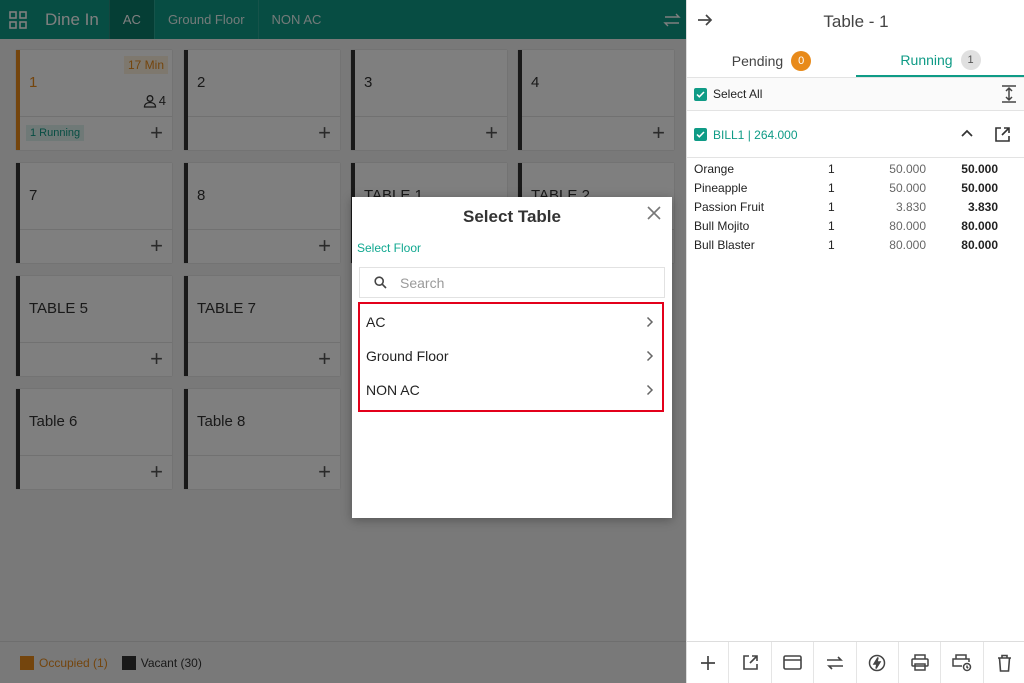 This screenshot has height=683, width=1024. I want to click on payment-button, so click(793, 662).